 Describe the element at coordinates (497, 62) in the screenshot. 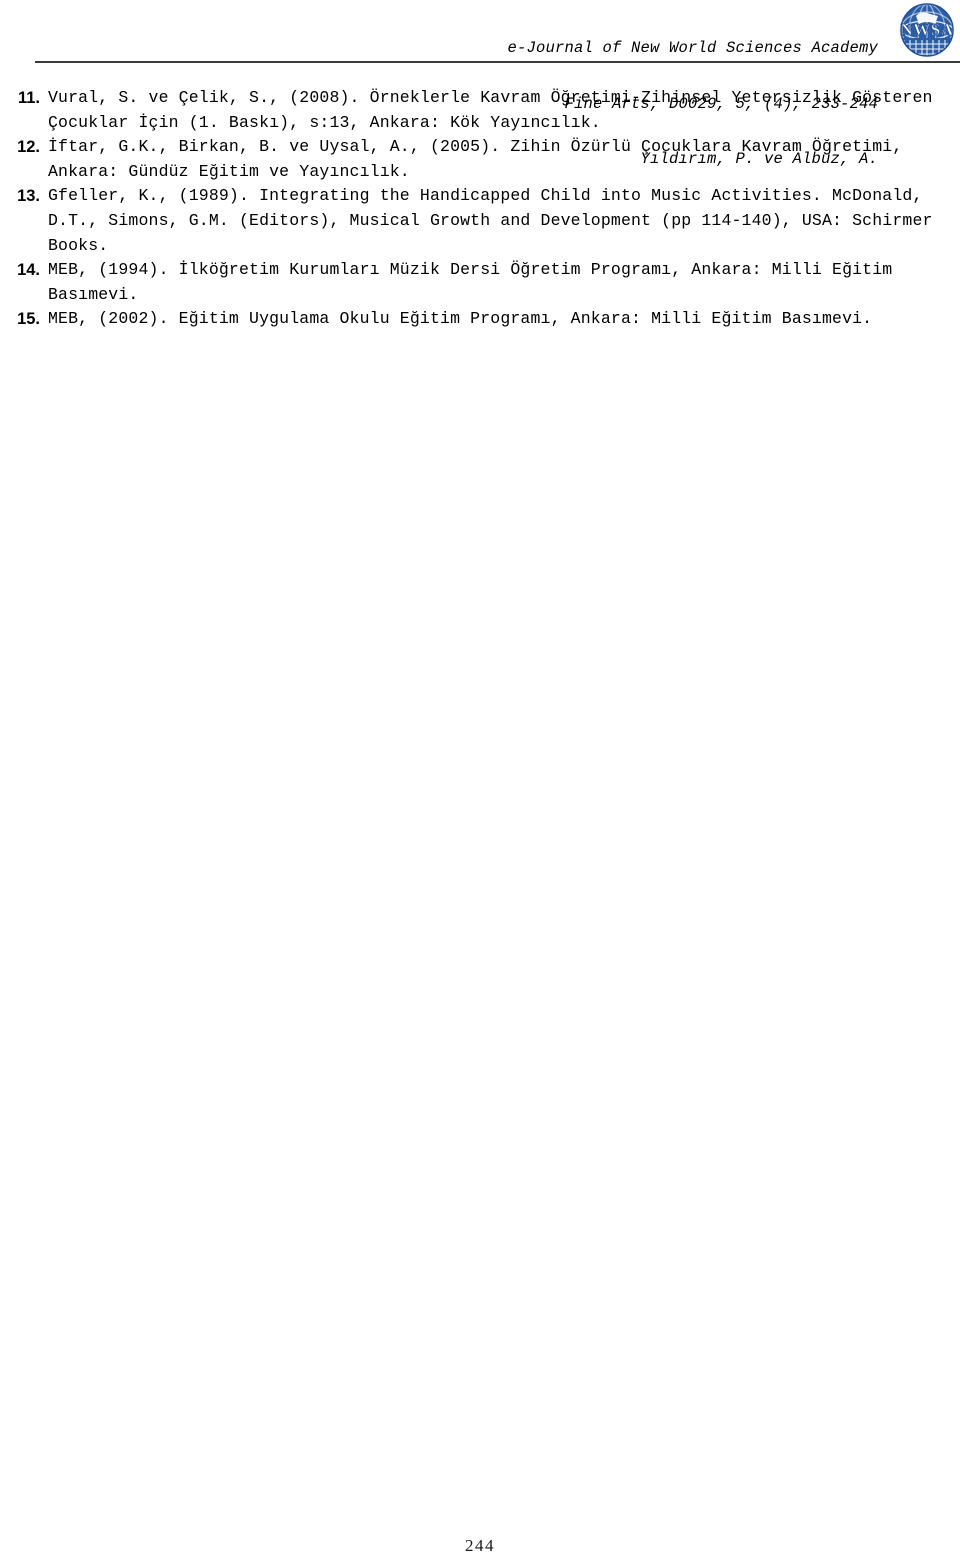

I see `header-divider` at that location.